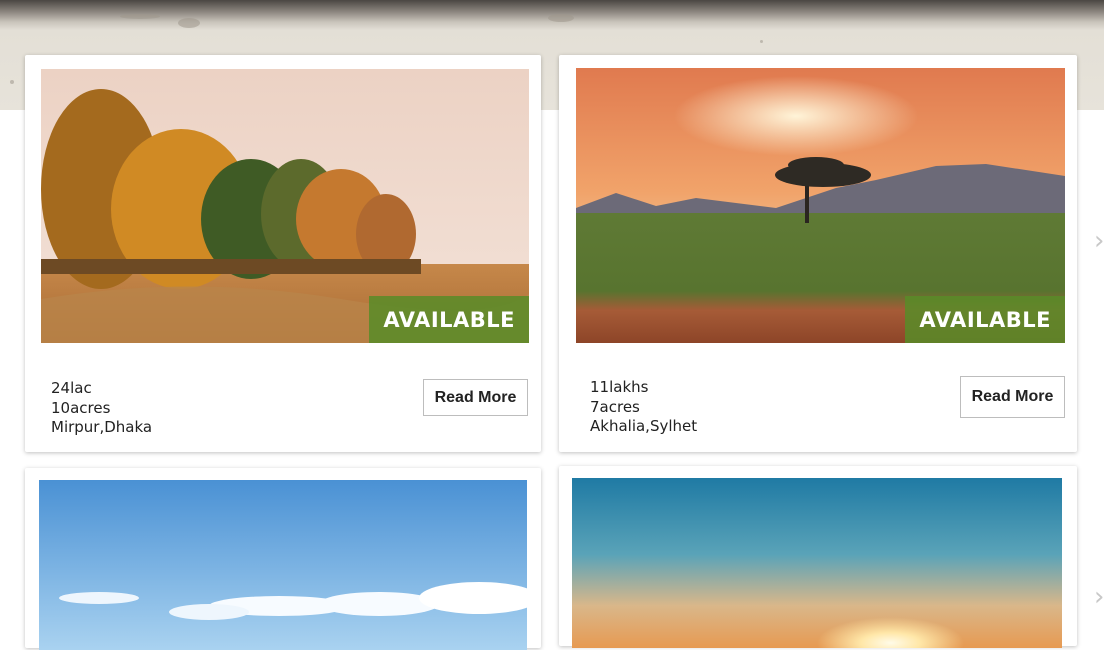  What do you see at coordinates (643, 388) in the screenshot?
I see `listing-price: 11lakhs` at bounding box center [643, 388].